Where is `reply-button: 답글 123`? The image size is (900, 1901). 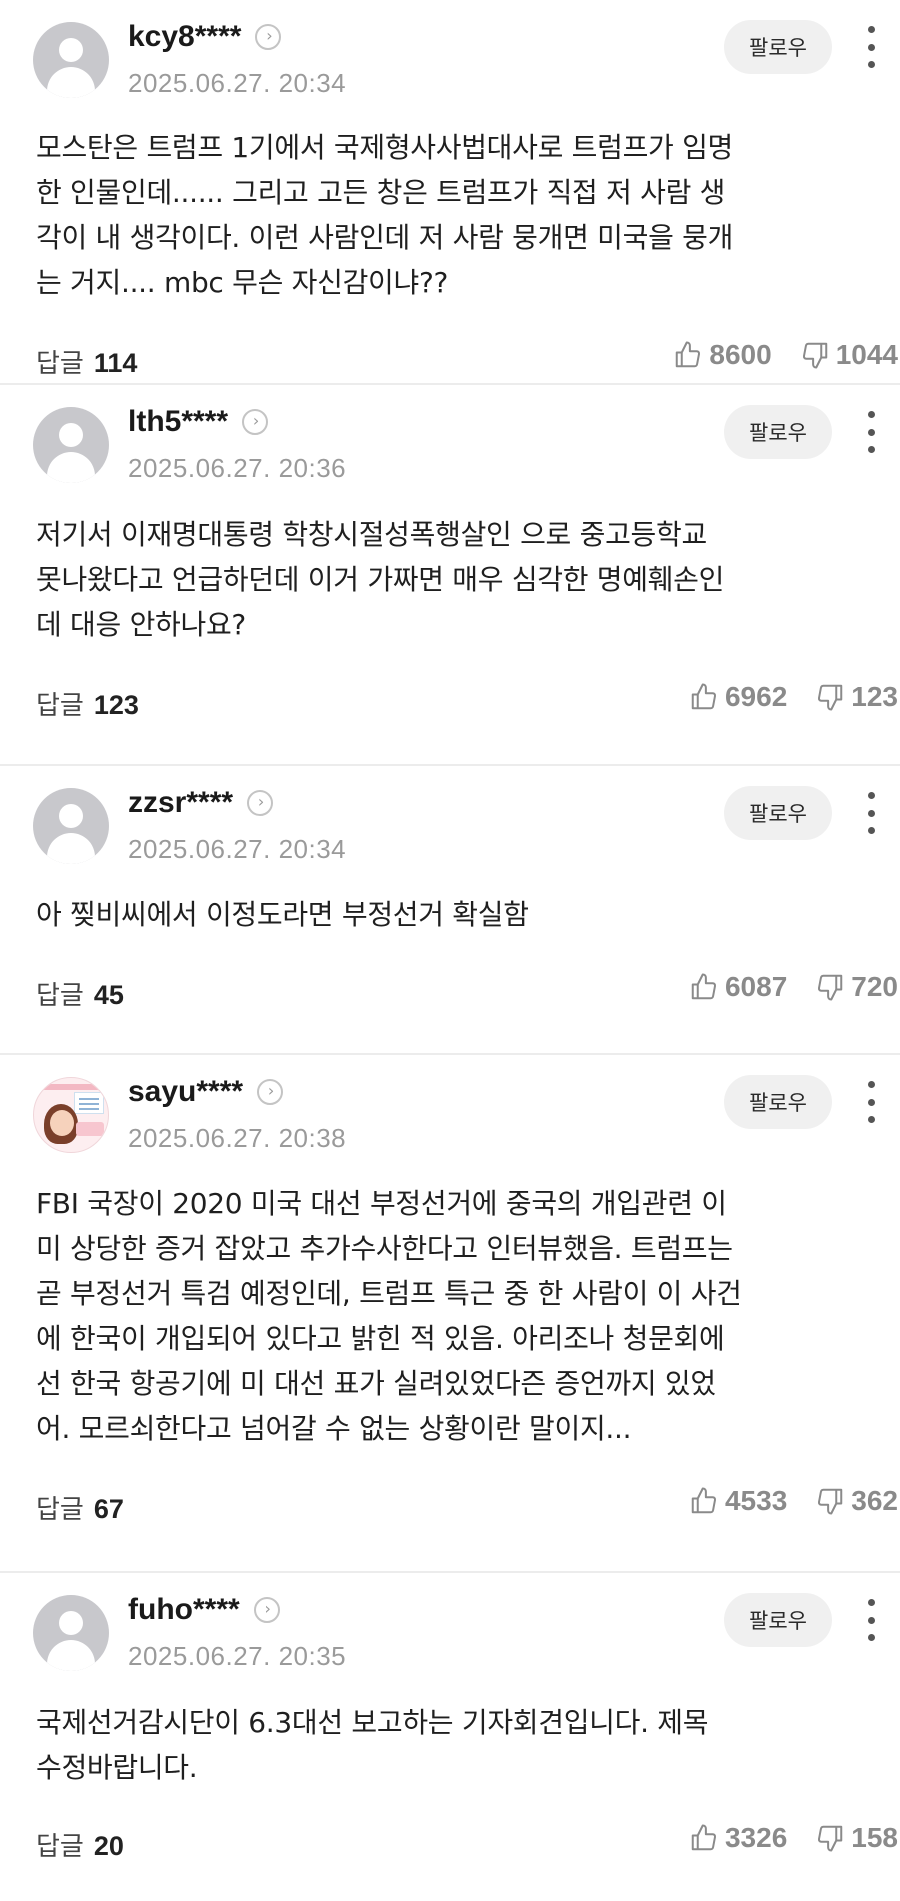 reply-button: 답글 123 is located at coordinates (87, 703).